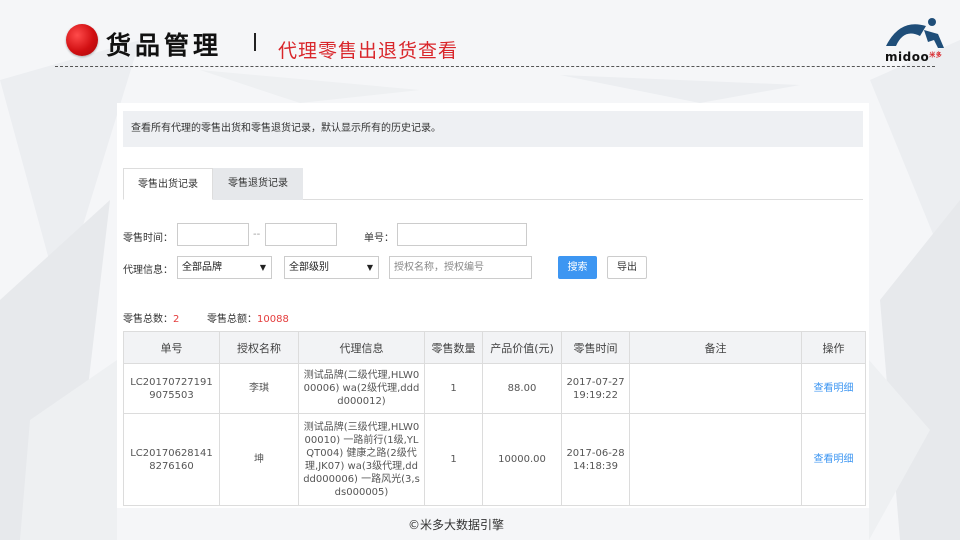 This screenshot has height=540, width=960. I want to click on retail-count-label: 零售总数：, so click(148, 319).